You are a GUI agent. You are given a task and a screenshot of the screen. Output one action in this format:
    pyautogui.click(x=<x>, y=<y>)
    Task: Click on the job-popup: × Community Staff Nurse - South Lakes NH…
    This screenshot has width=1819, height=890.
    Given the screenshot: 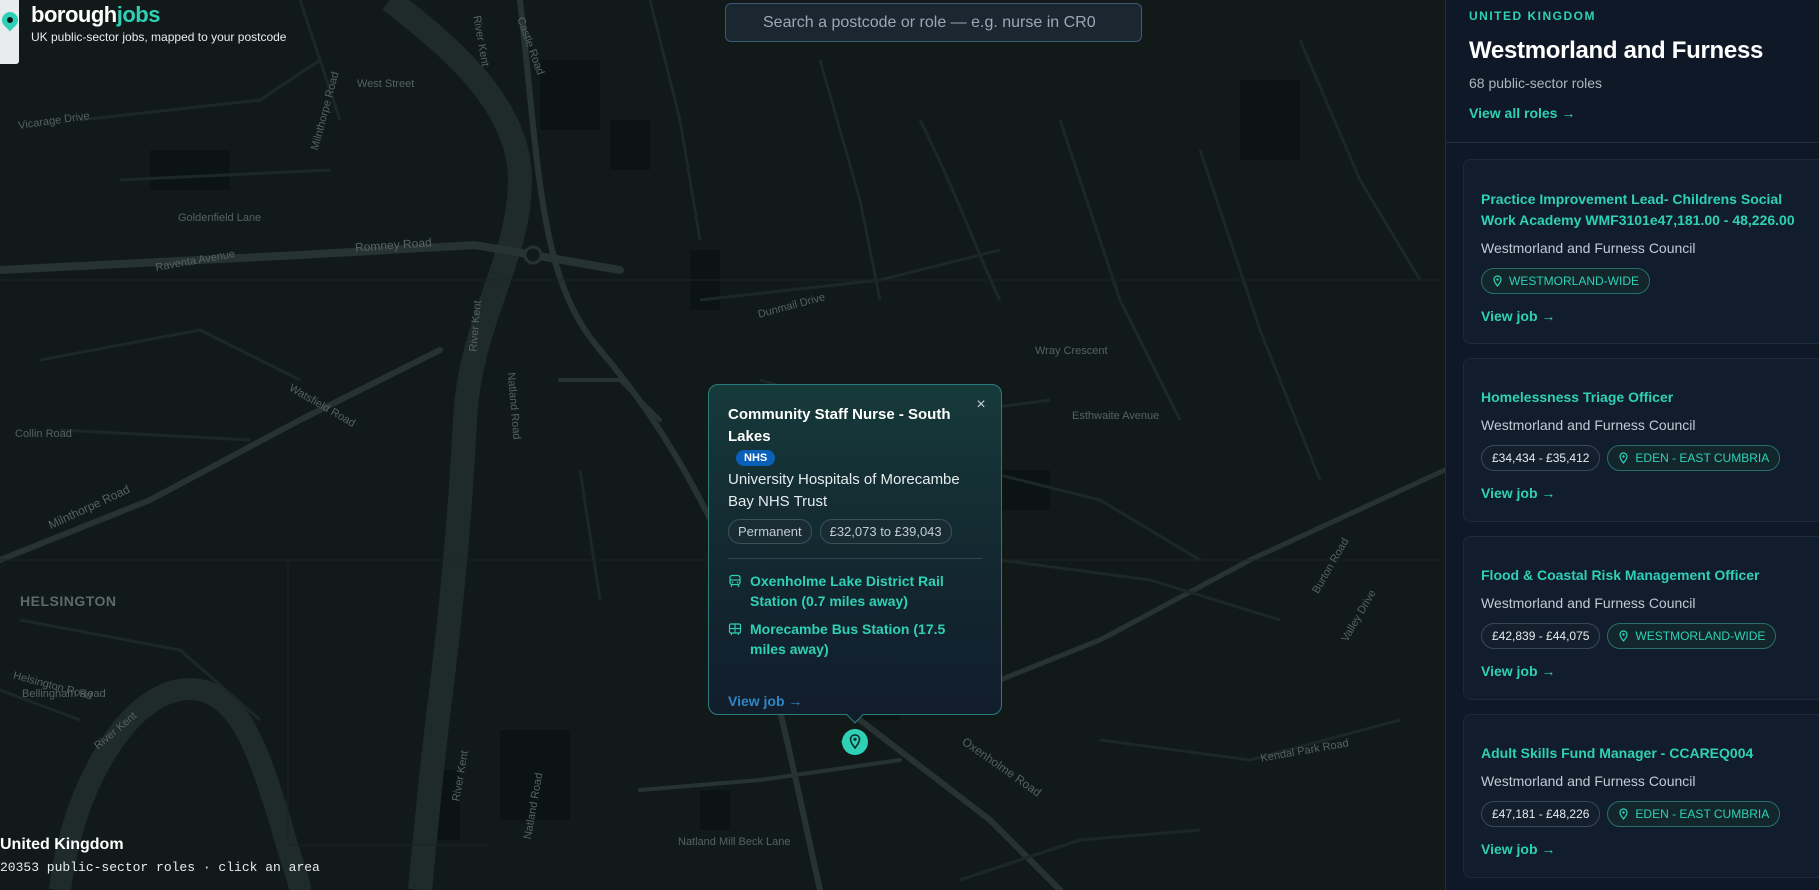 What is the action you would take?
    pyautogui.click(x=855, y=554)
    